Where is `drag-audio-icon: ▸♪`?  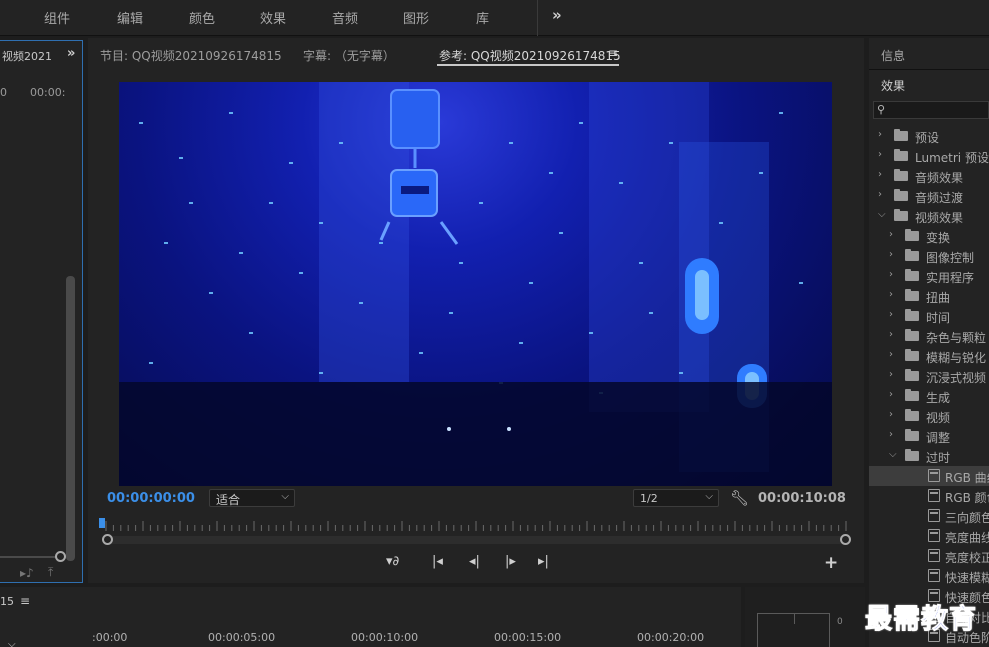 drag-audio-icon: ▸♪ is located at coordinates (27, 573).